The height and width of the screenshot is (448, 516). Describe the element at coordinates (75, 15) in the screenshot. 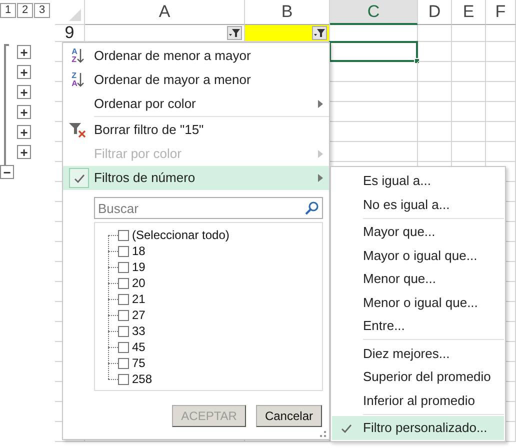

I see `select-all-corner` at that location.